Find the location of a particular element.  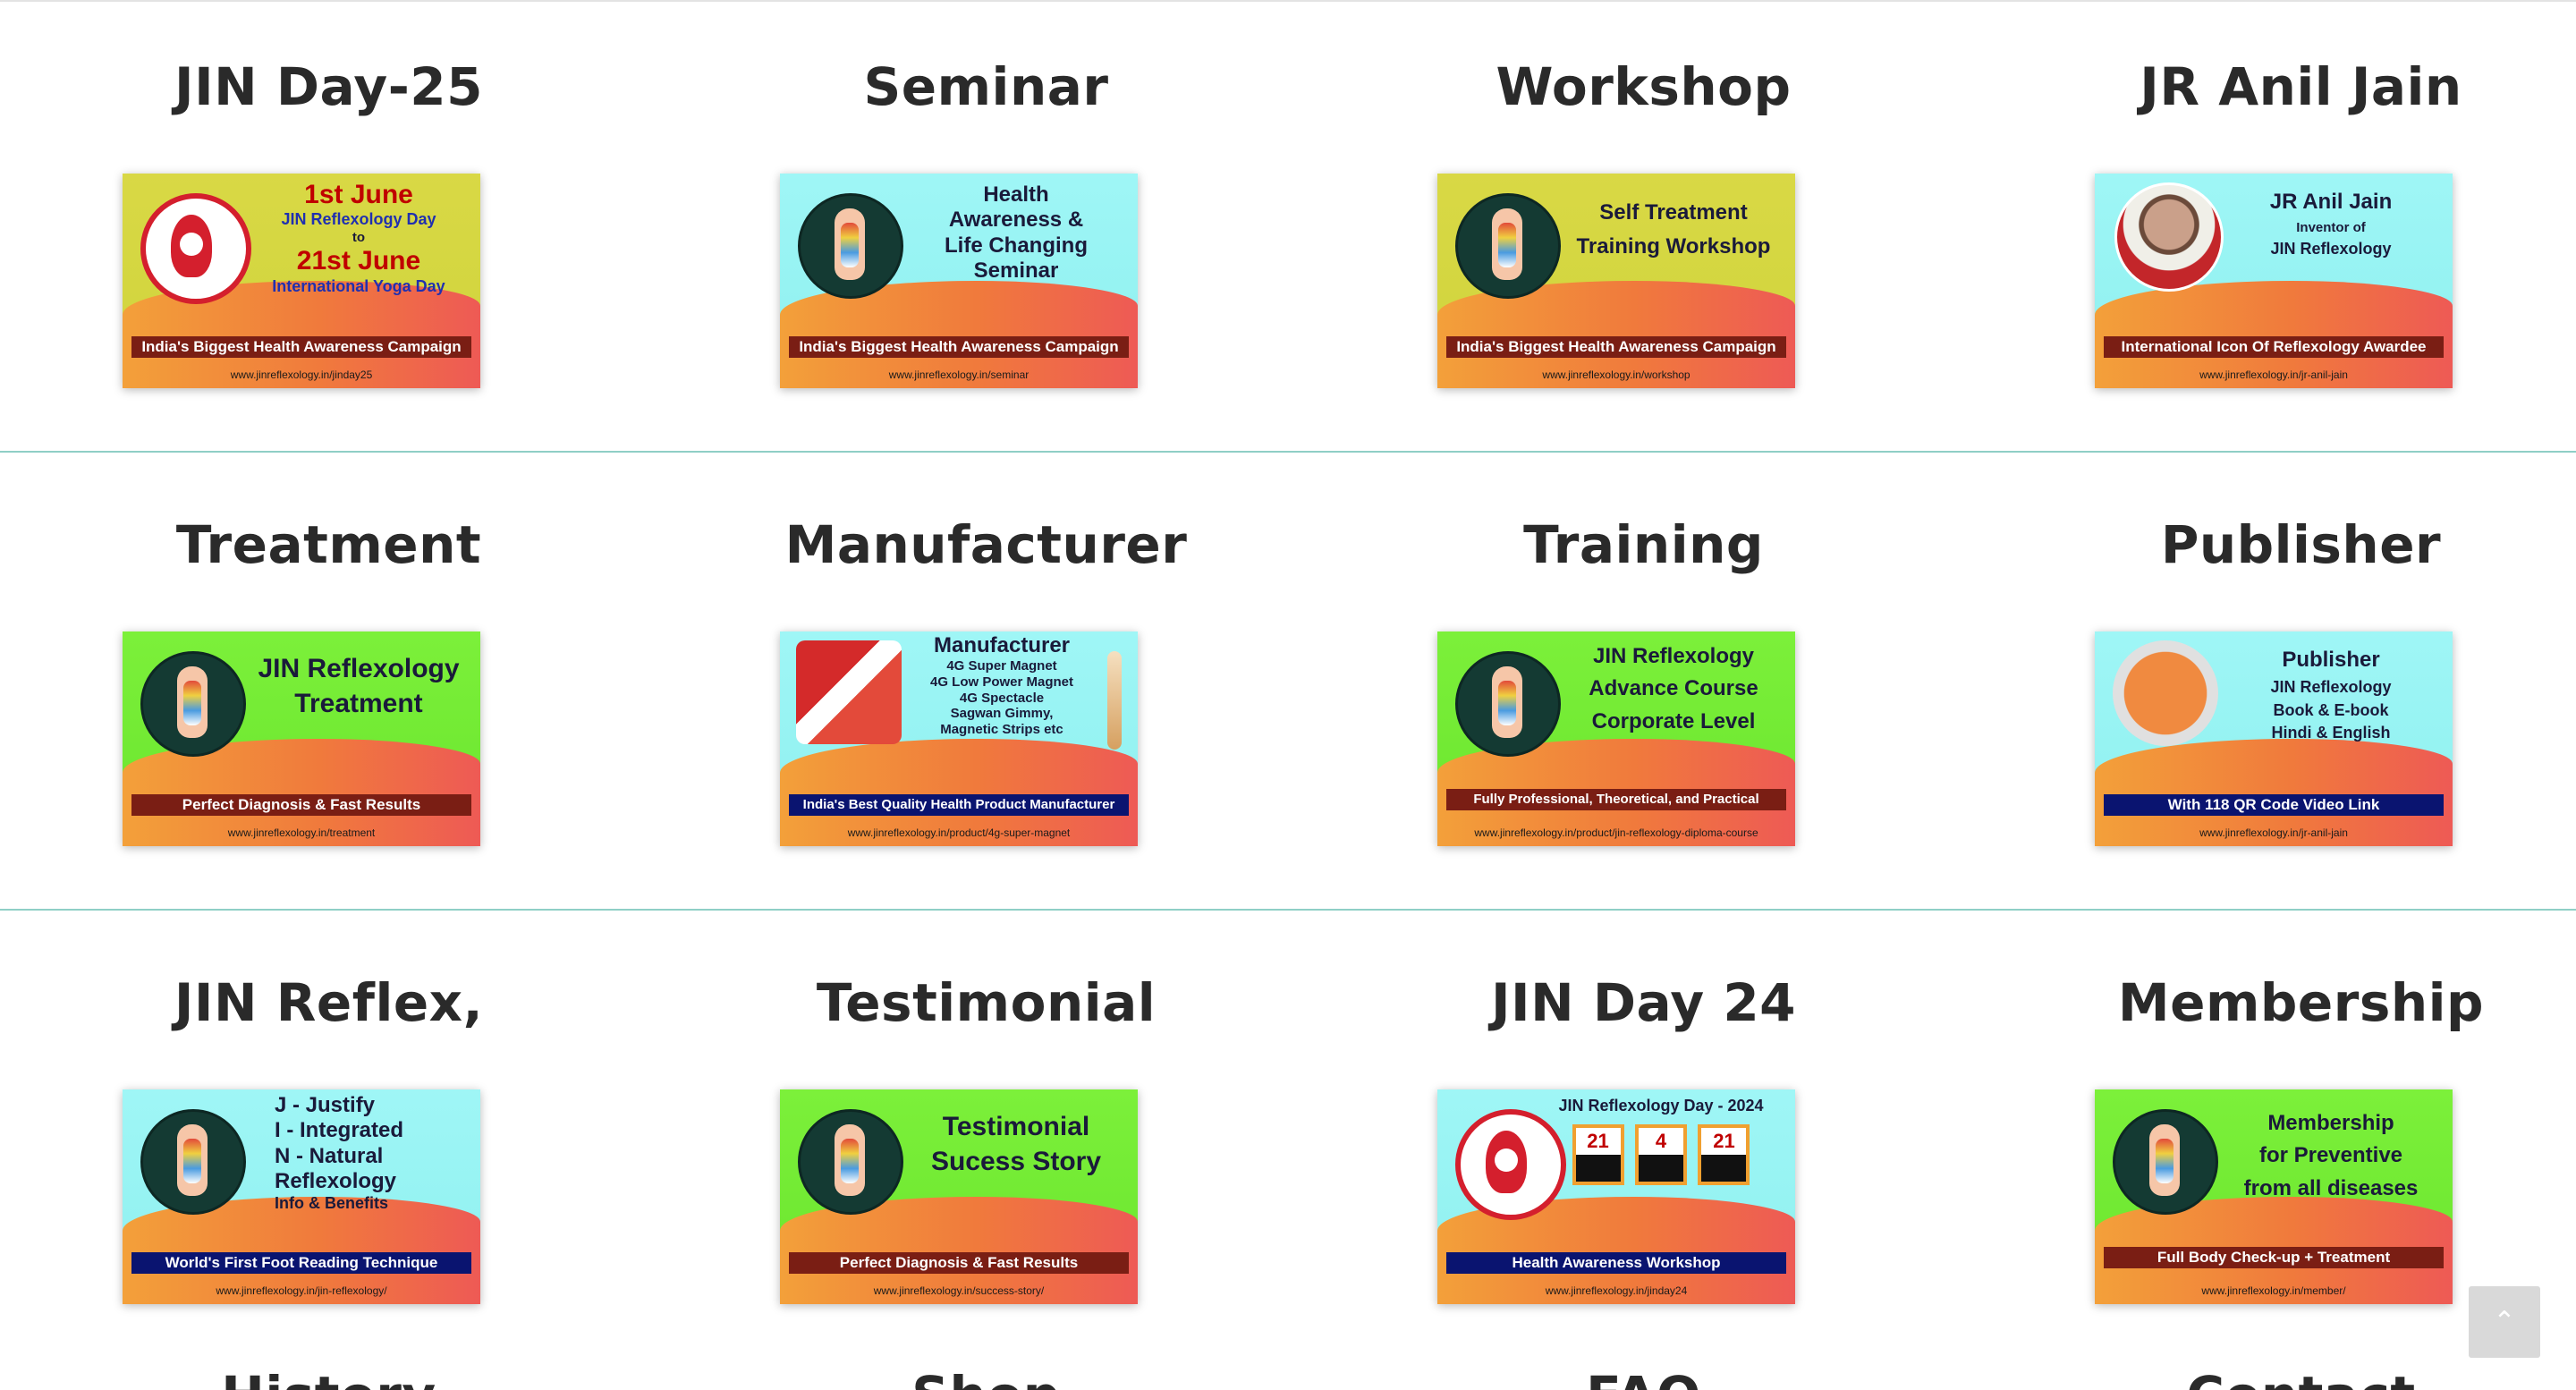

card-line: 4G Spectacle is located at coordinates (1002, 698).